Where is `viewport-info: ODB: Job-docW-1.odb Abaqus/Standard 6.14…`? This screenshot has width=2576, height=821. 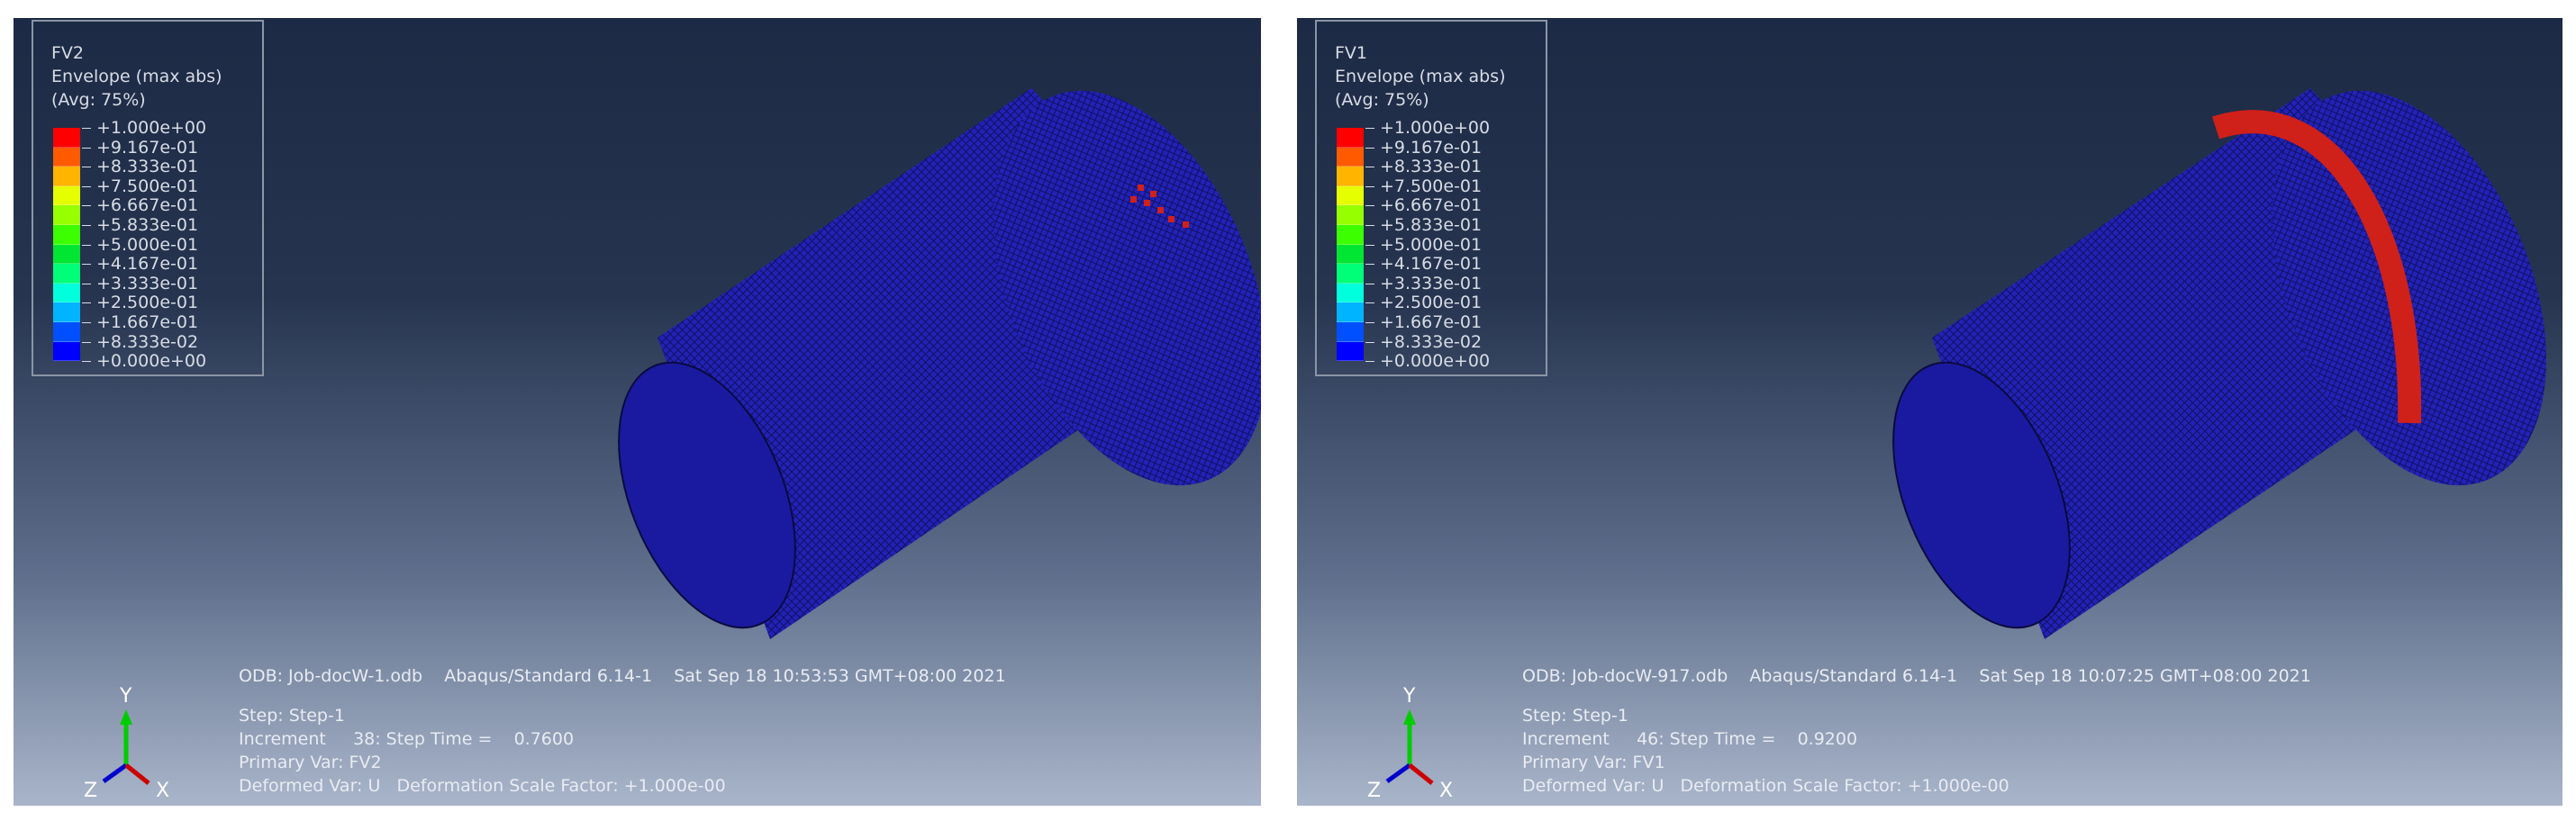
viewport-info: ODB: Job-docW-1.odb Abaqus/Standard 6.14… is located at coordinates (622, 731).